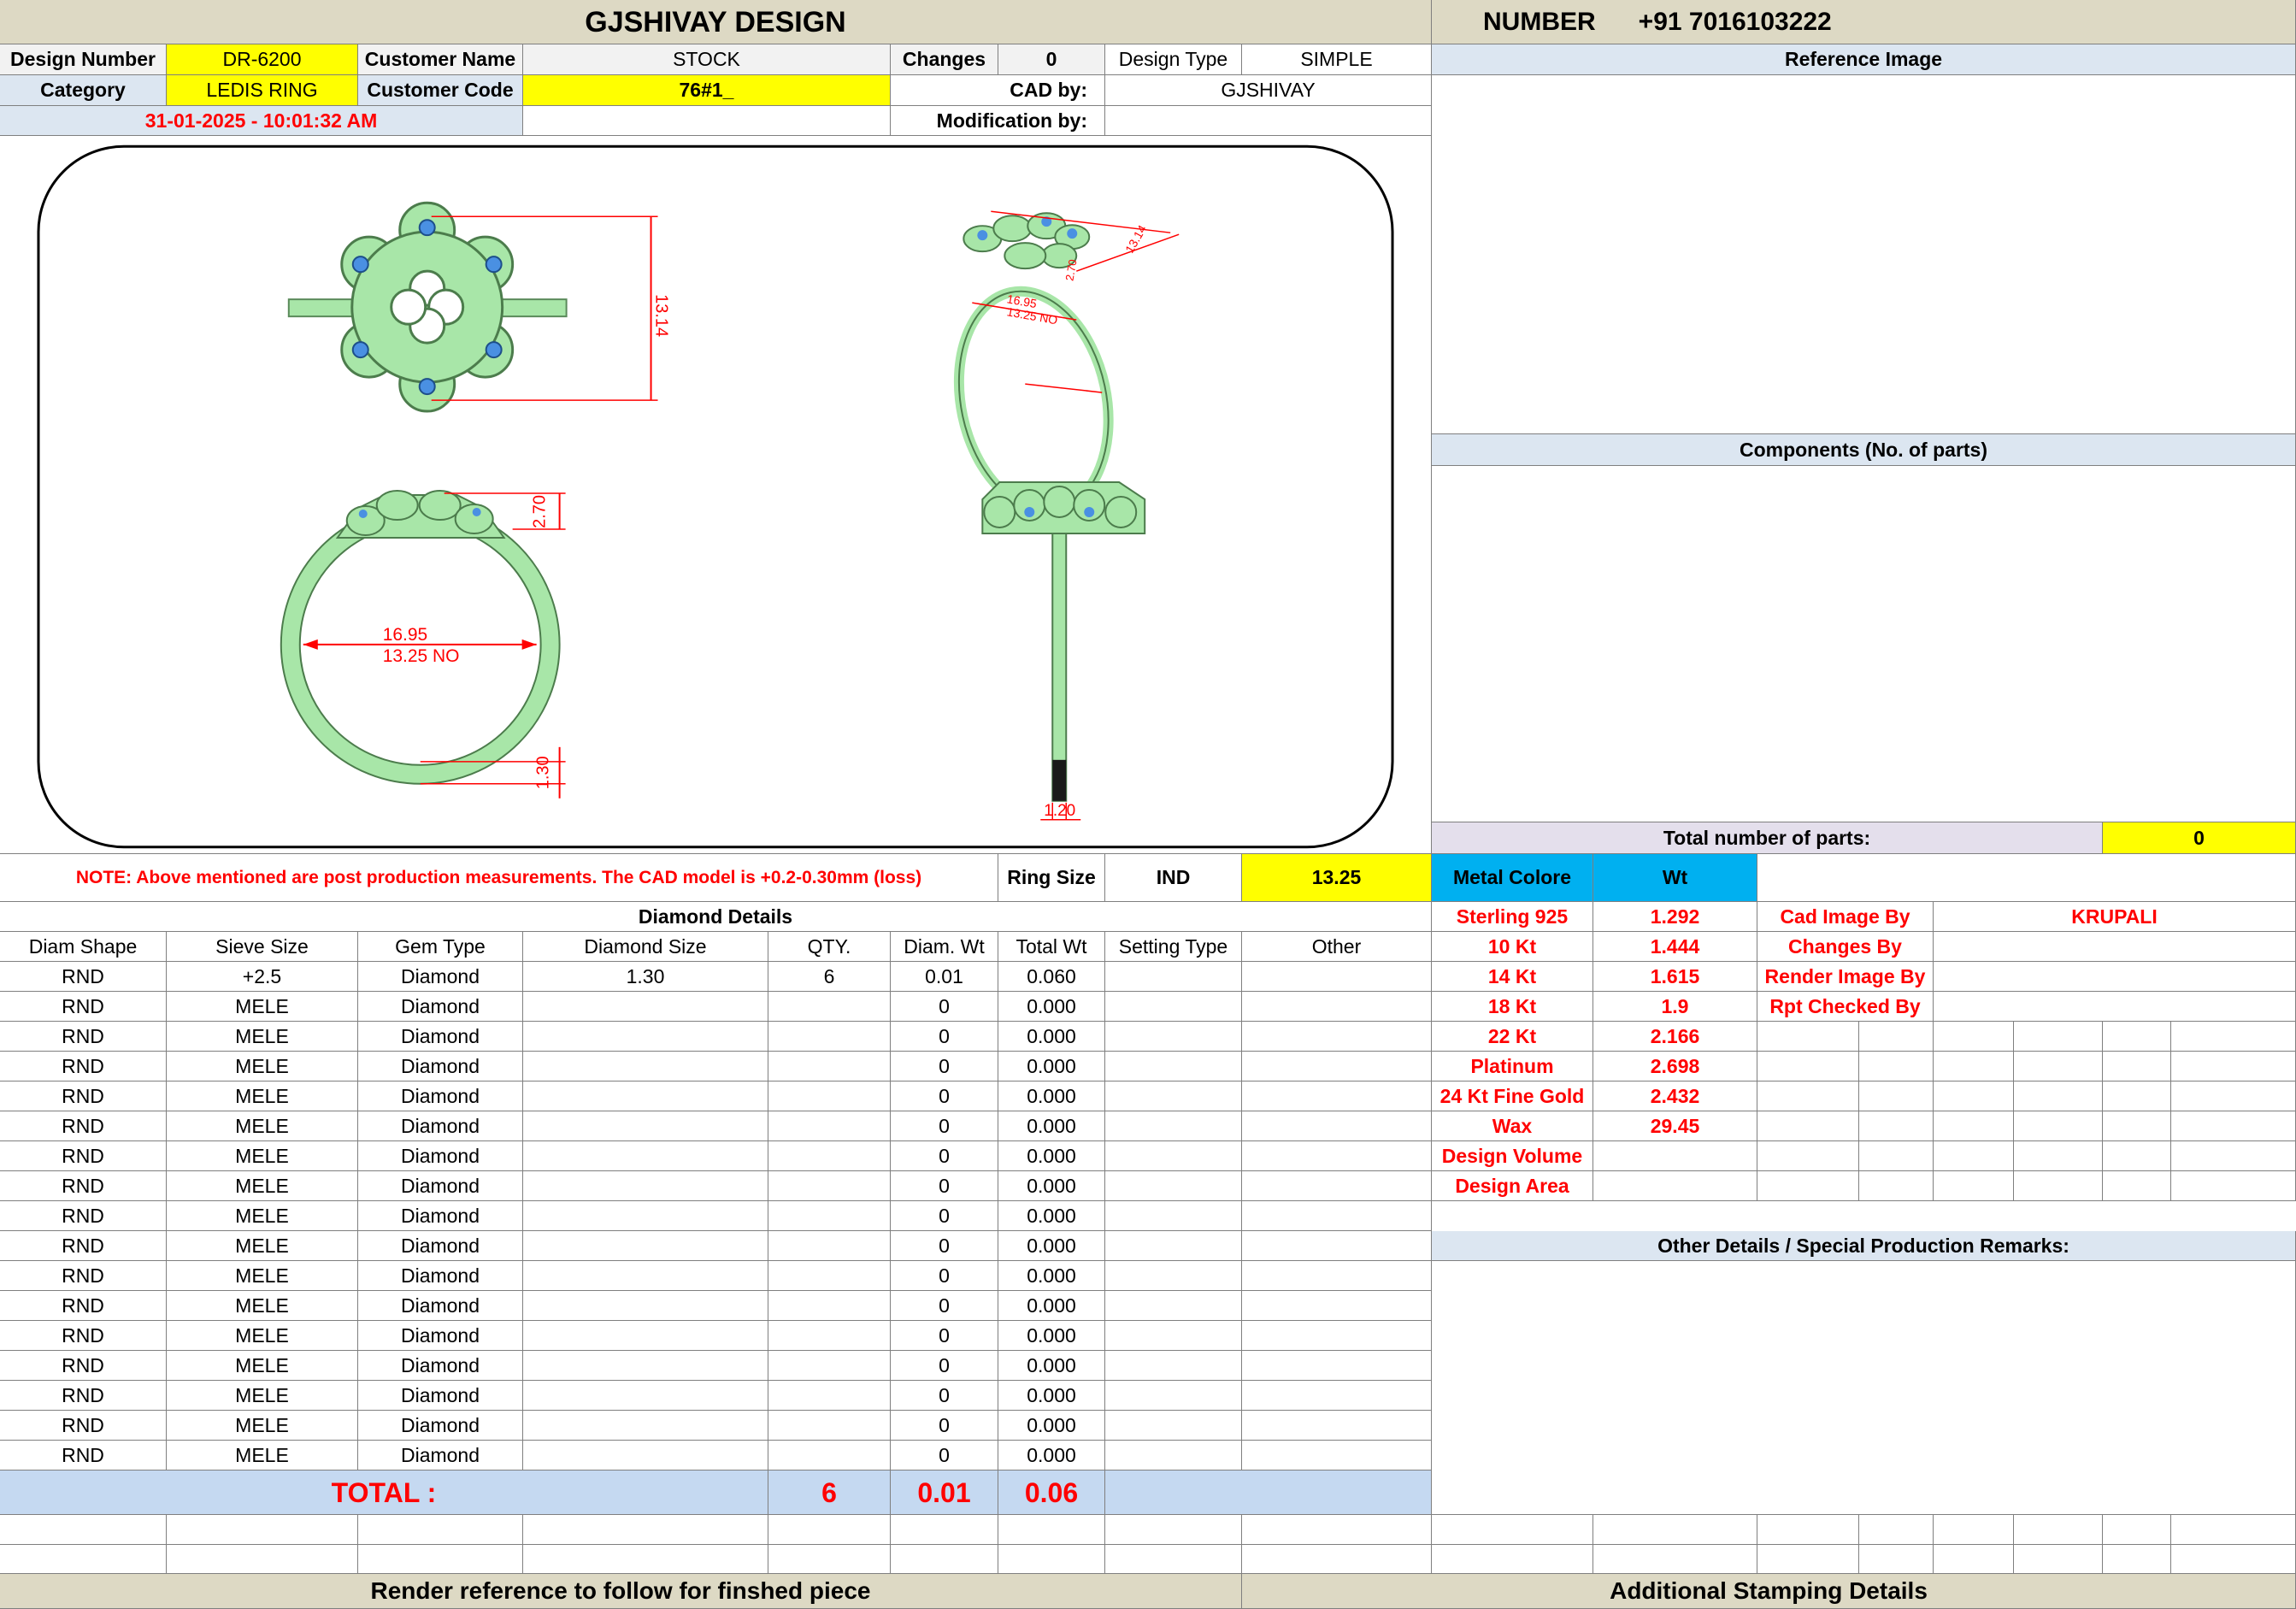 Image resolution: width=2296 pixels, height=1609 pixels. Describe the element at coordinates (945, 1492) in the screenshot. I see `total-diam-wt: 0.01` at that location.